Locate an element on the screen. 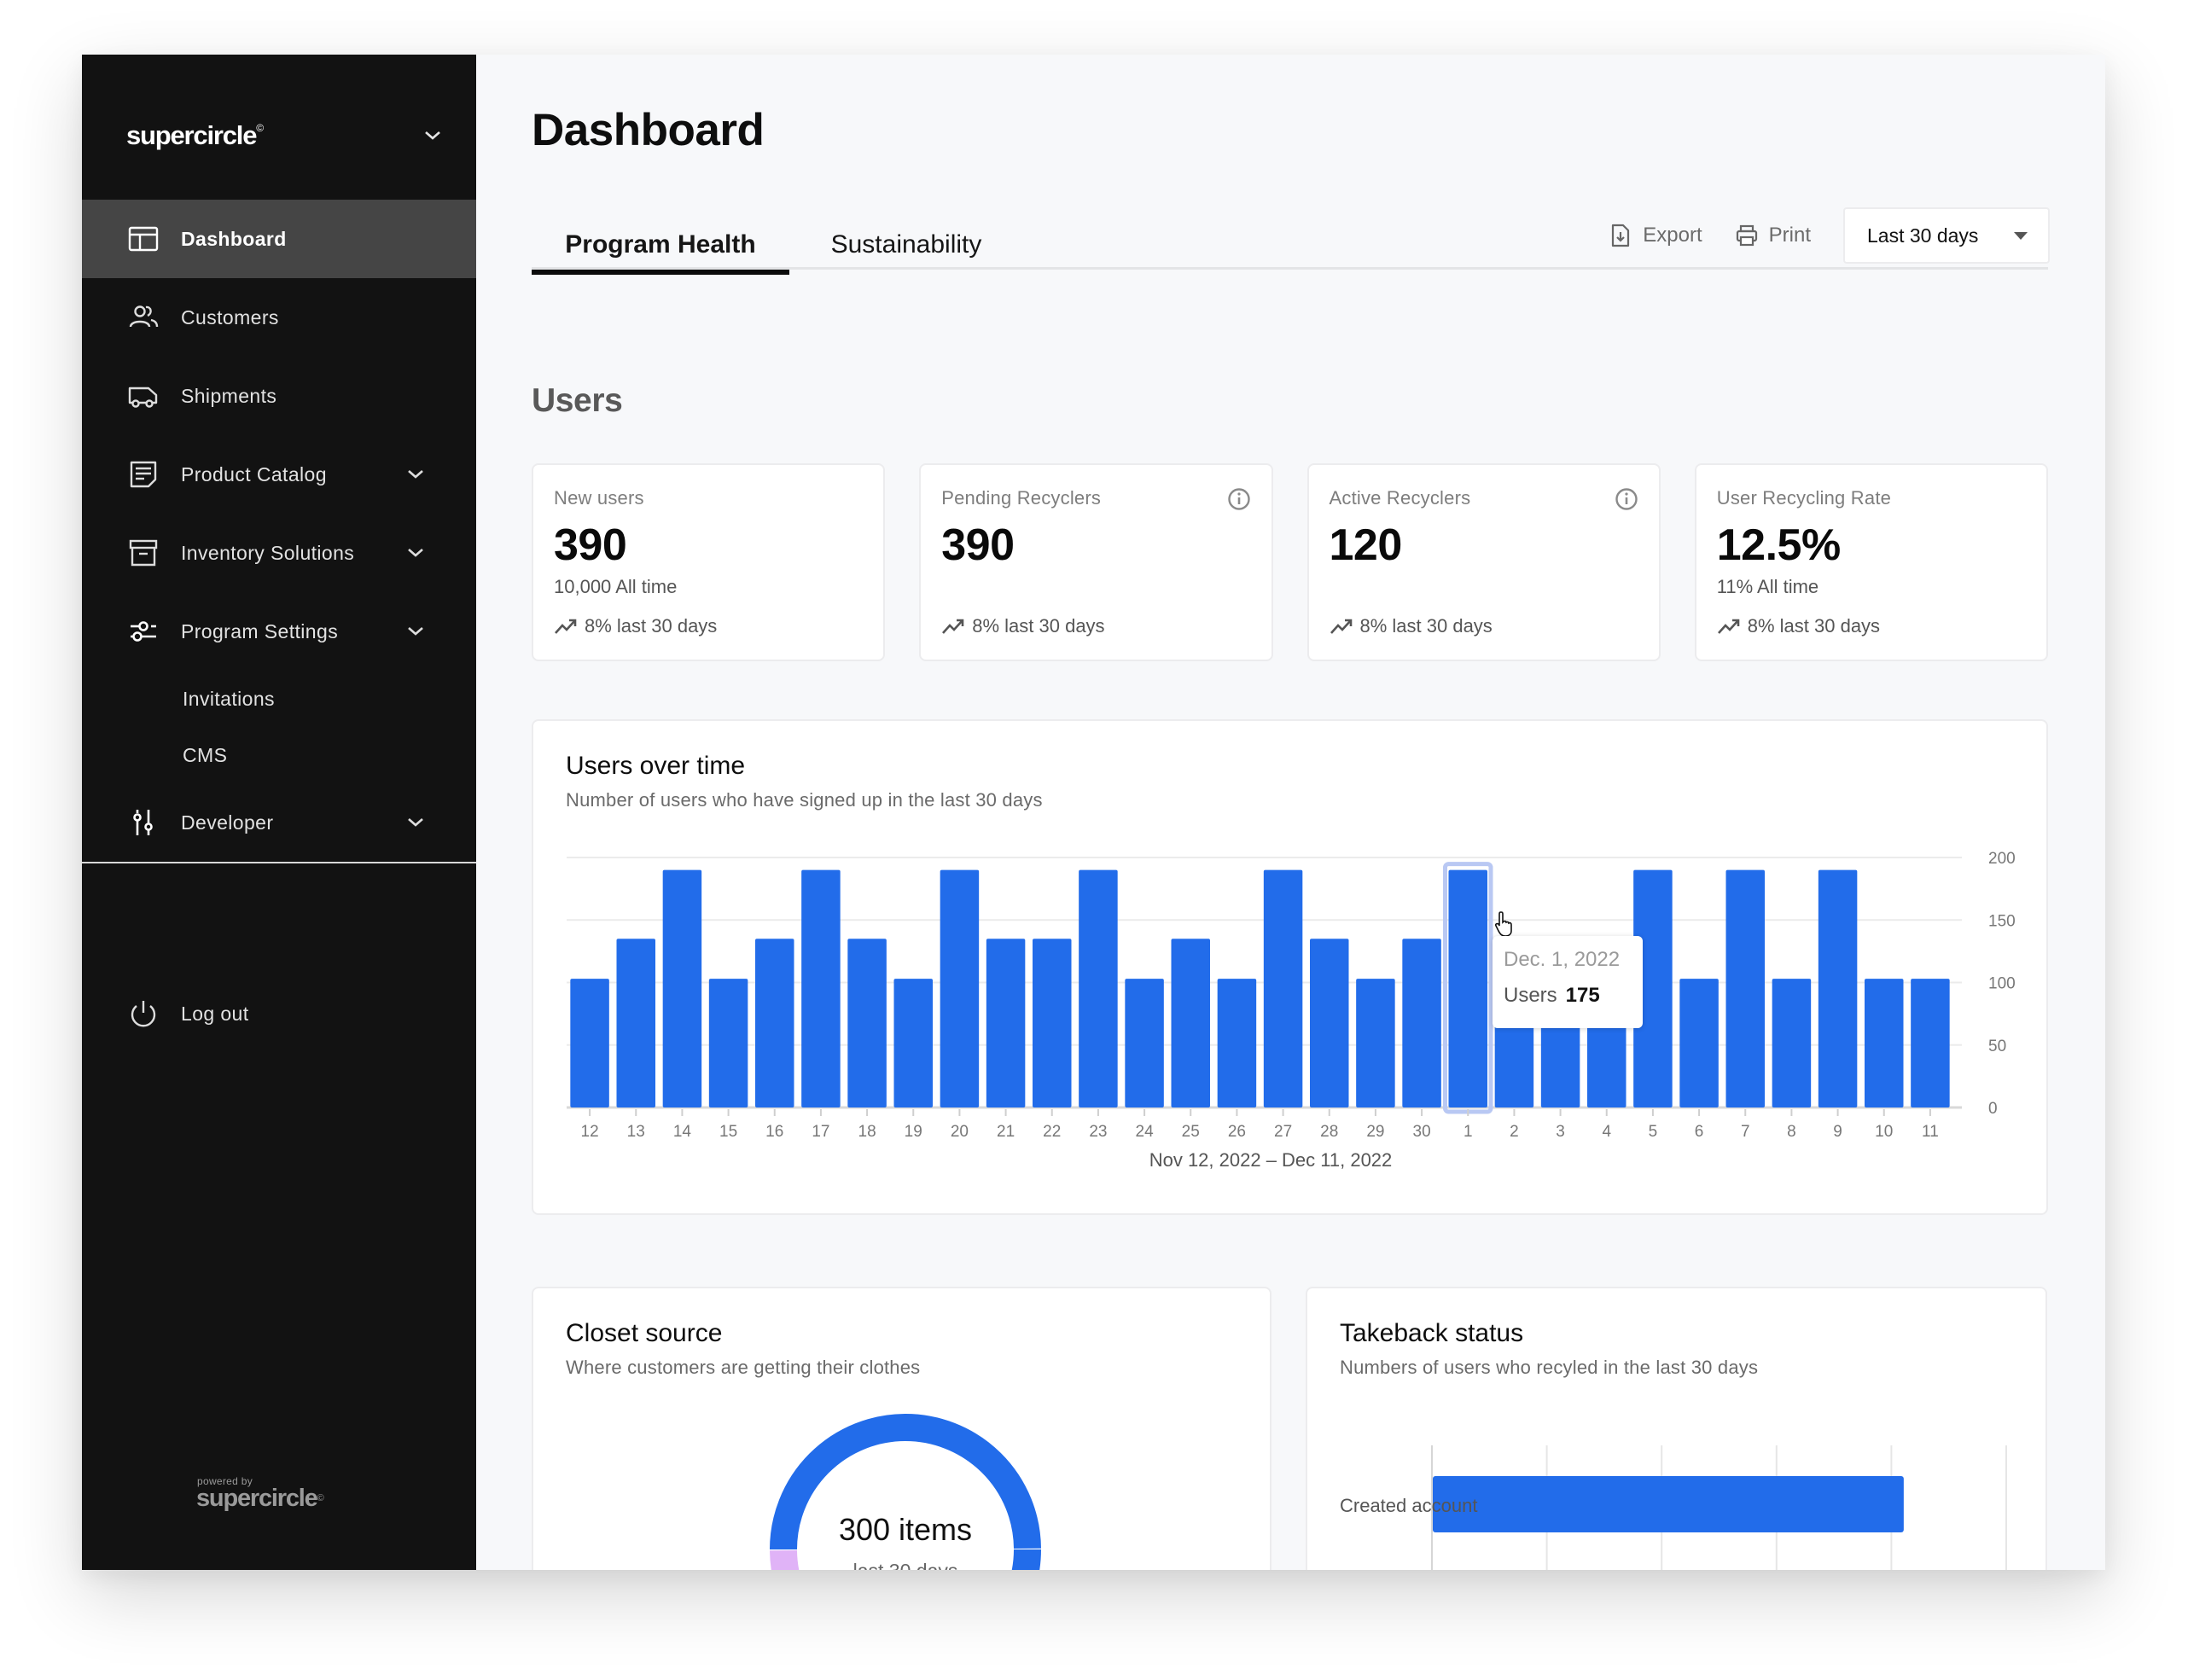  sidebar-item-label: Inventory Solutions is located at coordinates (268, 553).